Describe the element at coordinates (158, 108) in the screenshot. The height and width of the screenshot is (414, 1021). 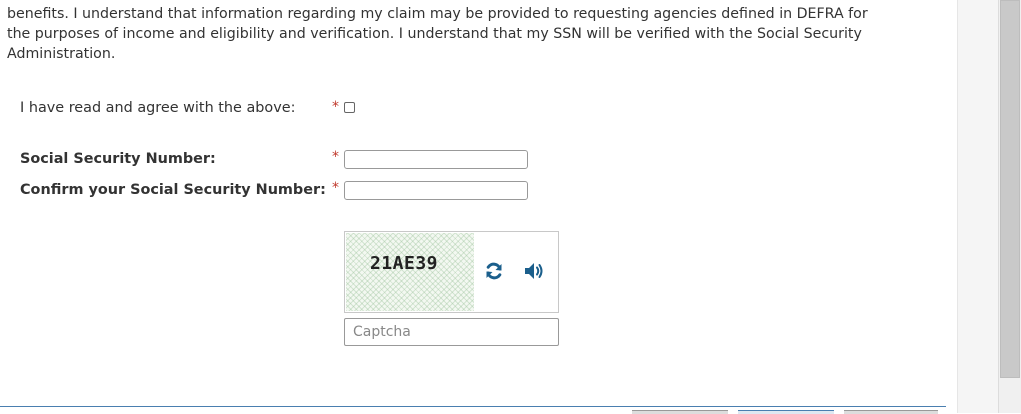
I see `agree-label: I have read and agree with the above:` at that location.